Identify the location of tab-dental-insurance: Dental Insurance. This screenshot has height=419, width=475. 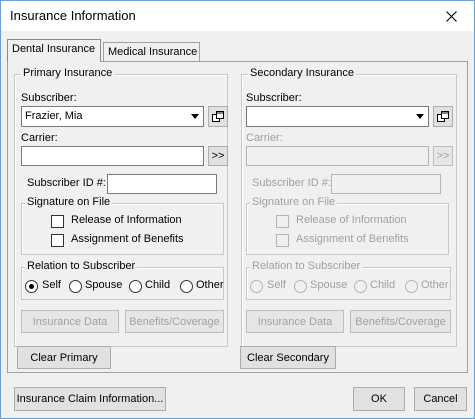
(54, 50).